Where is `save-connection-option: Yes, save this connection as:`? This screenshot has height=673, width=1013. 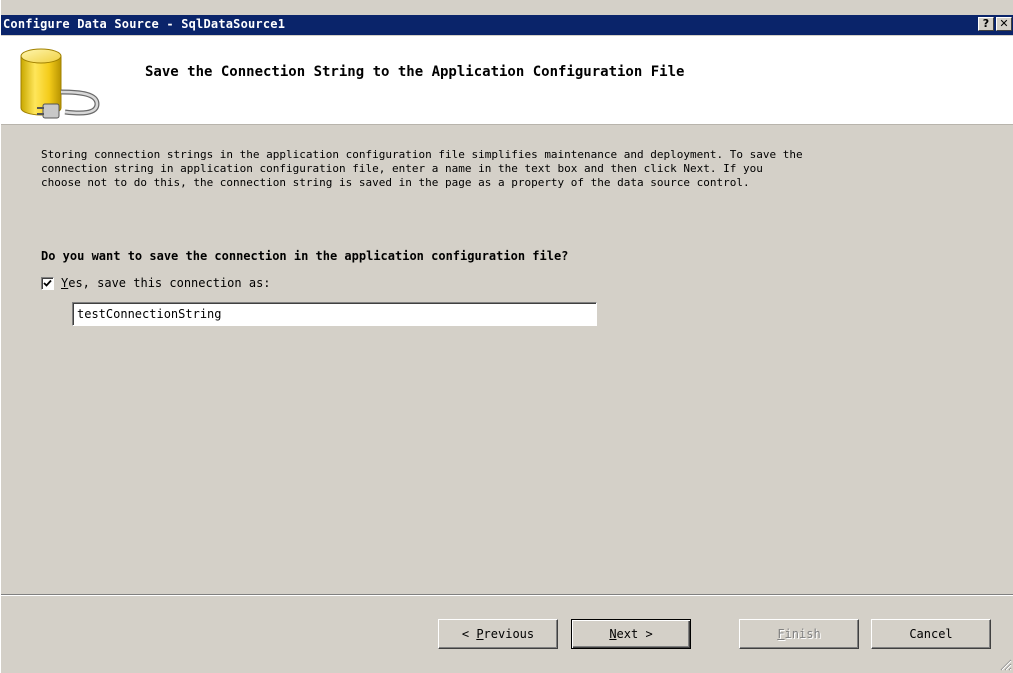 save-connection-option: Yes, save this connection as: is located at coordinates (156, 283).